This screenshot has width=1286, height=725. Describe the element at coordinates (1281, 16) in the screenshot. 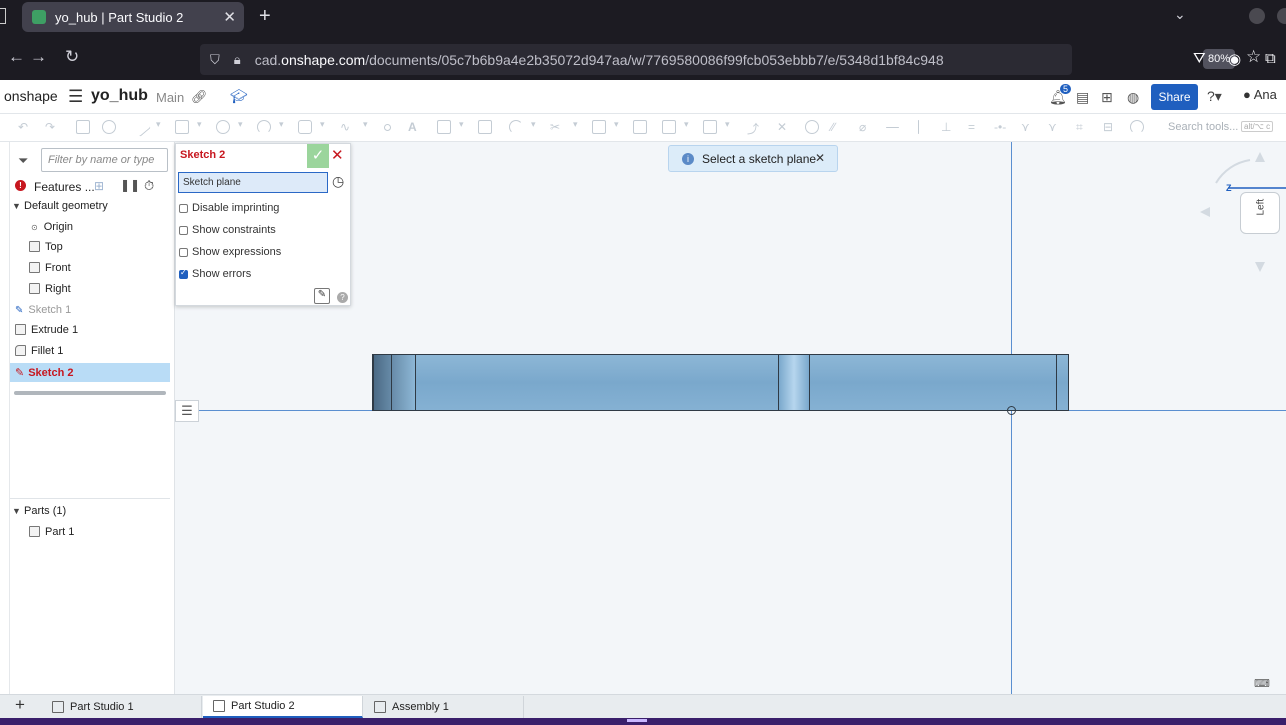

I see `window-close-button` at that location.